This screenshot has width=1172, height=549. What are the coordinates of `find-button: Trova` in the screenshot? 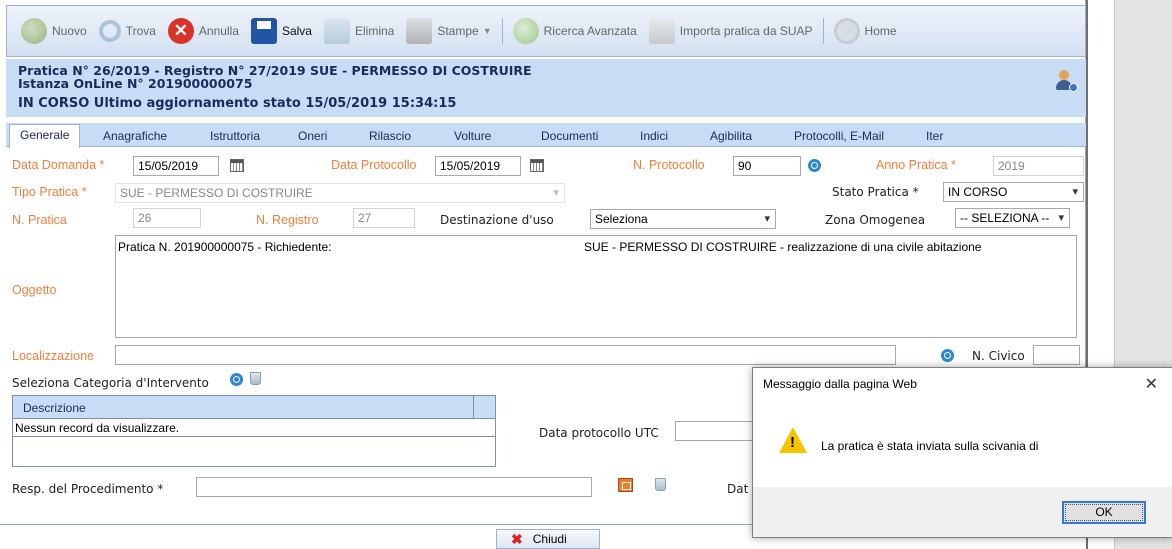 It's located at (127, 31).